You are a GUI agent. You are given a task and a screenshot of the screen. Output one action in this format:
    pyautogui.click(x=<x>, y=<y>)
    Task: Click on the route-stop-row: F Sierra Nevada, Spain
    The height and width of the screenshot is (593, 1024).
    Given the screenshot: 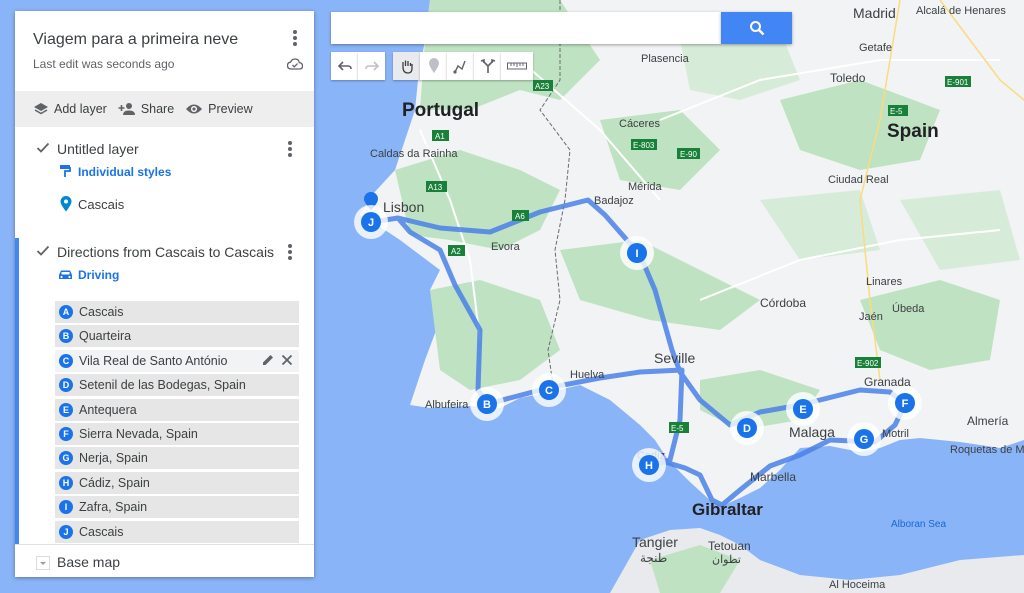 What is the action you would take?
    pyautogui.click(x=177, y=434)
    